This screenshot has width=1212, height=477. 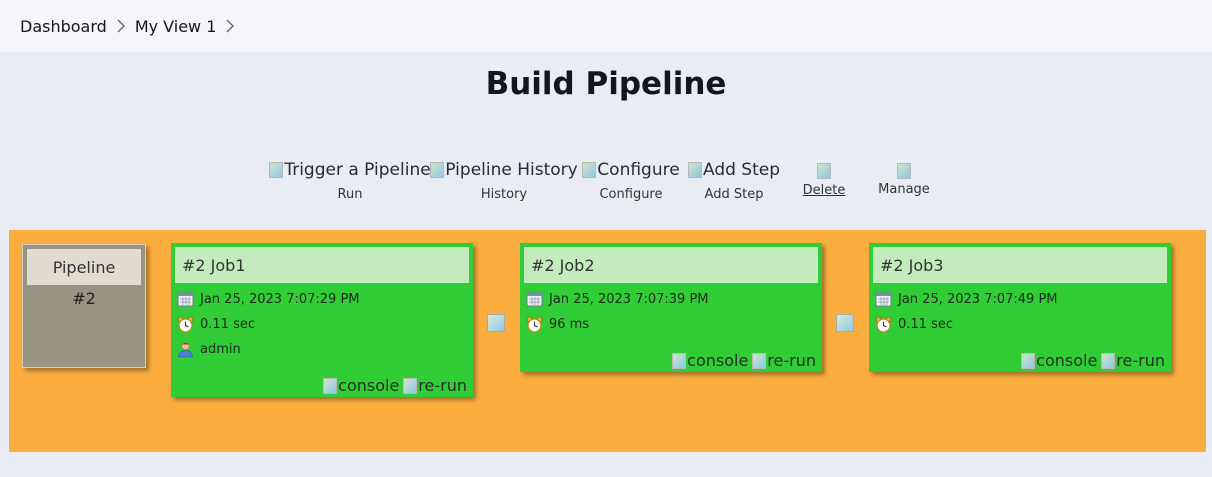 I want to click on manage-button: Manage, so click(x=904, y=177).